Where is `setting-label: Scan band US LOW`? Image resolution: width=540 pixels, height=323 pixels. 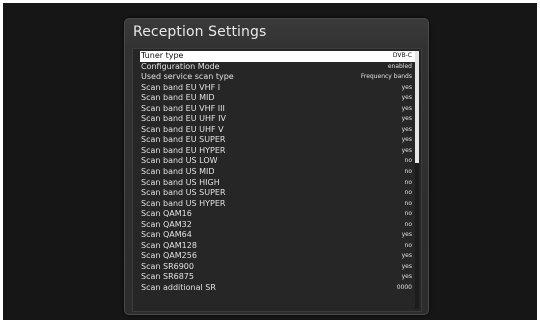 setting-label: Scan band US LOW is located at coordinates (179, 161).